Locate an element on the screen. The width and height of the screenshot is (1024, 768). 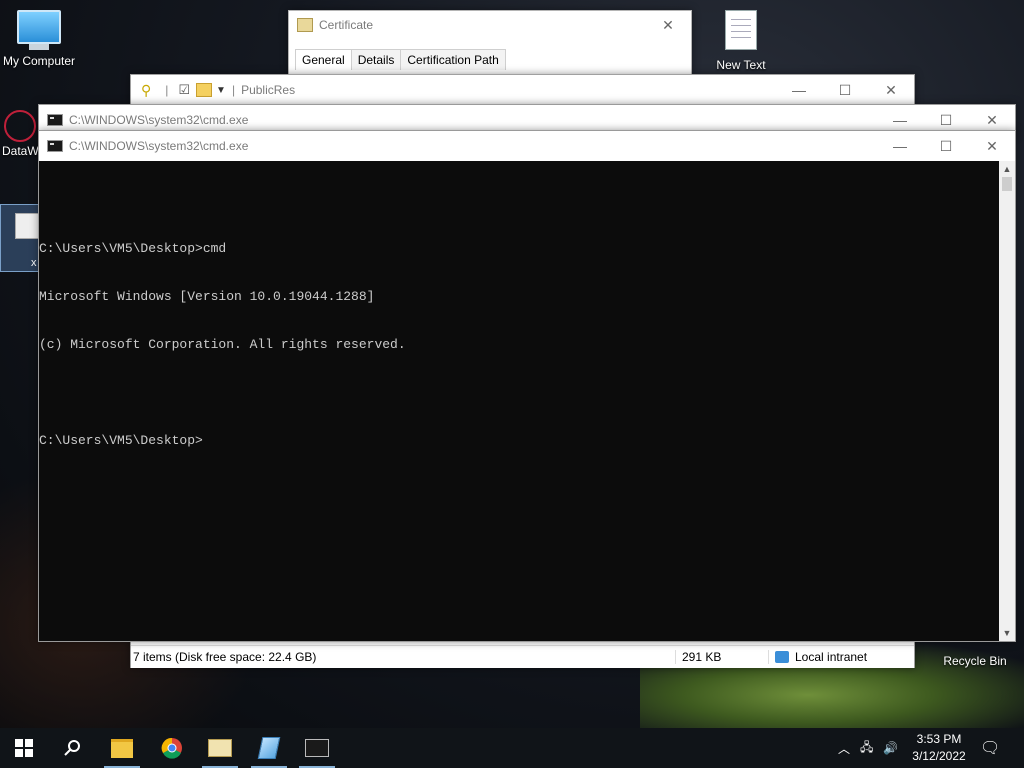
desktop-icon-label: DataW is located at coordinates (20, 151).